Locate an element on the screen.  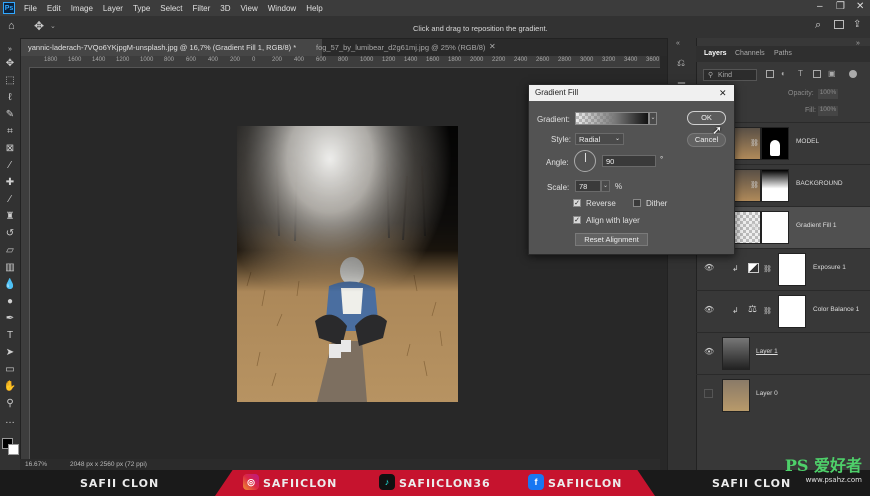
lasso-tool-icon: ℓ is located at coordinates (10, 98).